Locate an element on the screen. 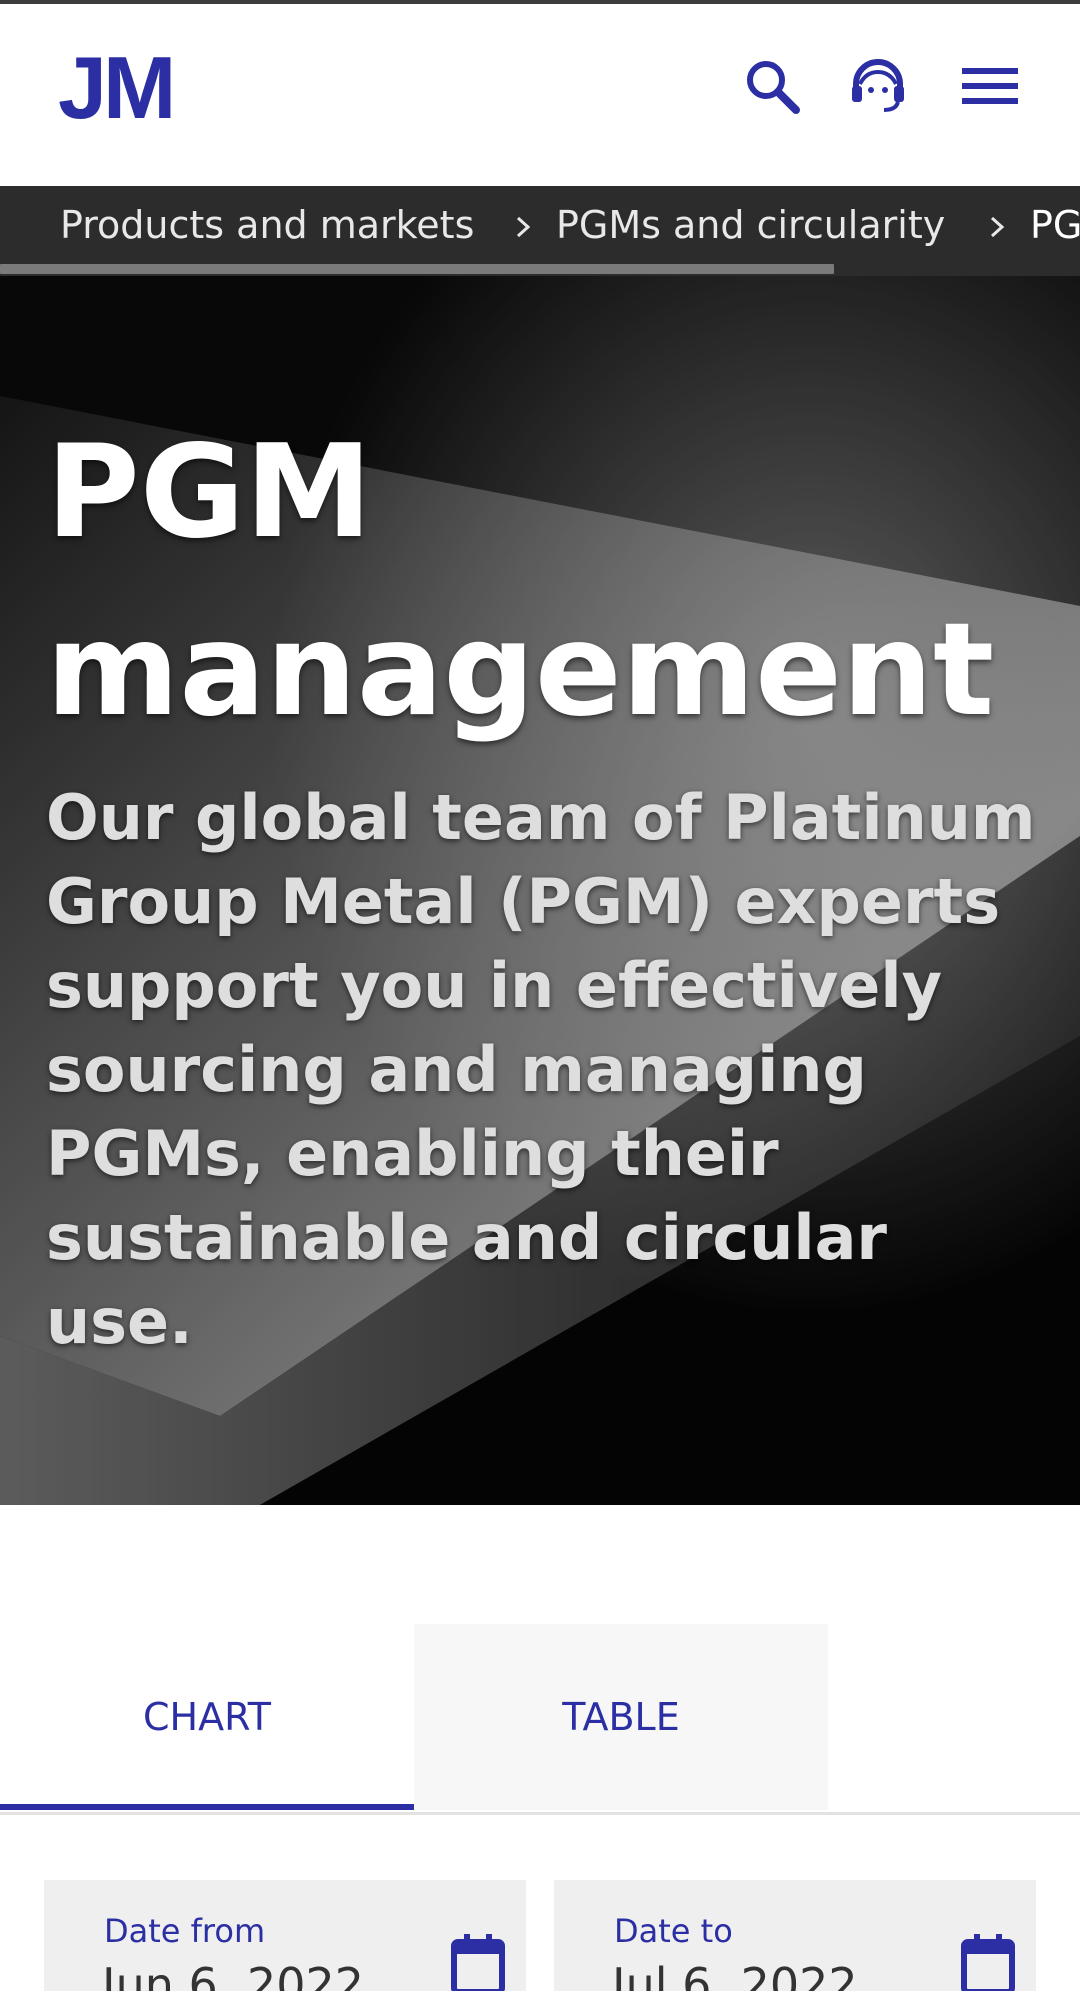 The height and width of the screenshot is (1991, 1080). breadcrumb-scrollbar is located at coordinates (417, 269).